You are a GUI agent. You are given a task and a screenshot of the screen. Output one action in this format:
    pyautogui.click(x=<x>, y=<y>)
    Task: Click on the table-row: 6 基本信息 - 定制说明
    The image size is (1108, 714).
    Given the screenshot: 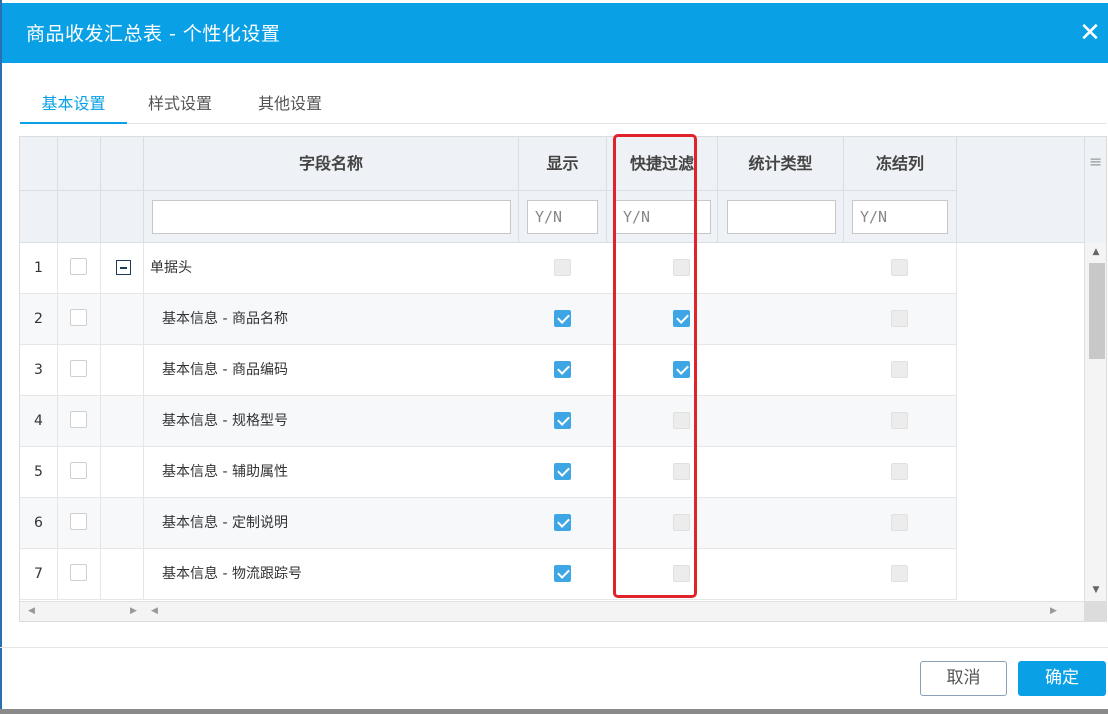 What is the action you would take?
    pyautogui.click(x=488, y=523)
    